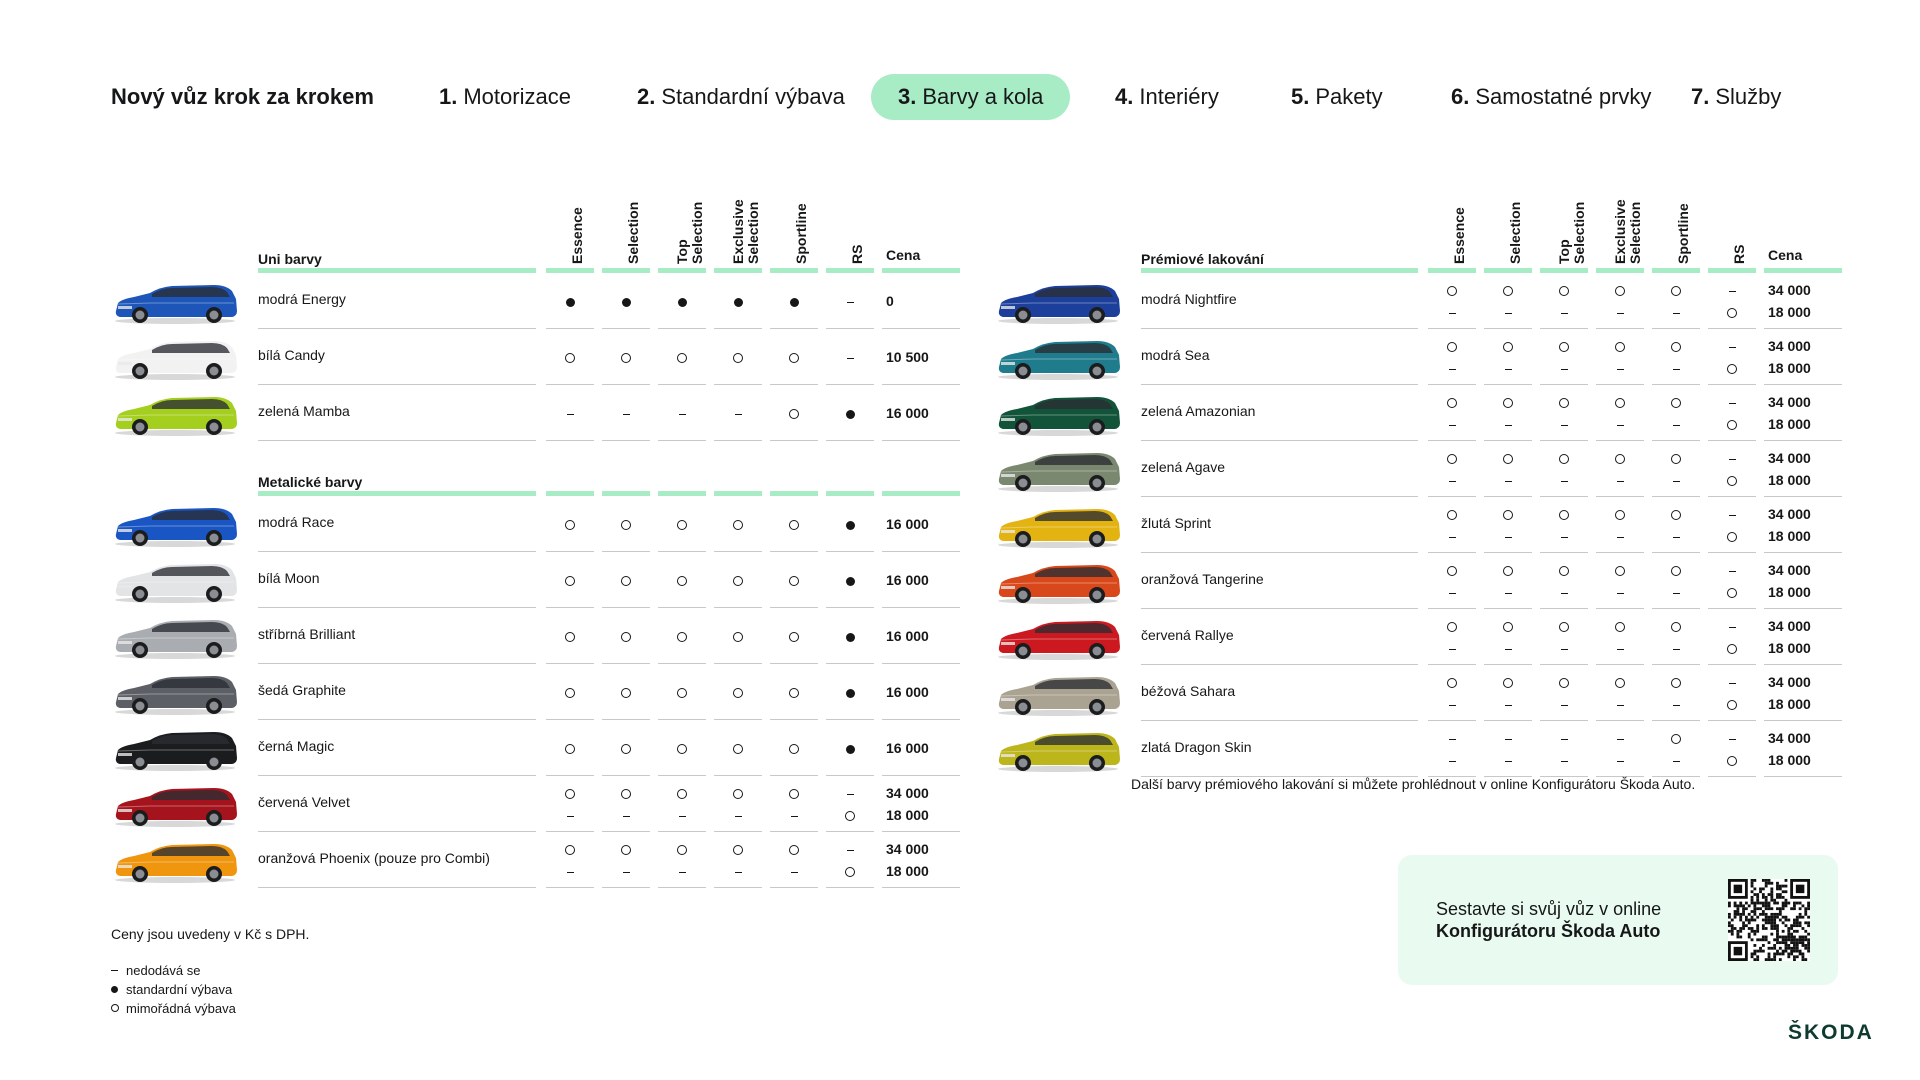  What do you see at coordinates (1202, 579) in the screenshot?
I see `color-name: oranžová Tangerine` at bounding box center [1202, 579].